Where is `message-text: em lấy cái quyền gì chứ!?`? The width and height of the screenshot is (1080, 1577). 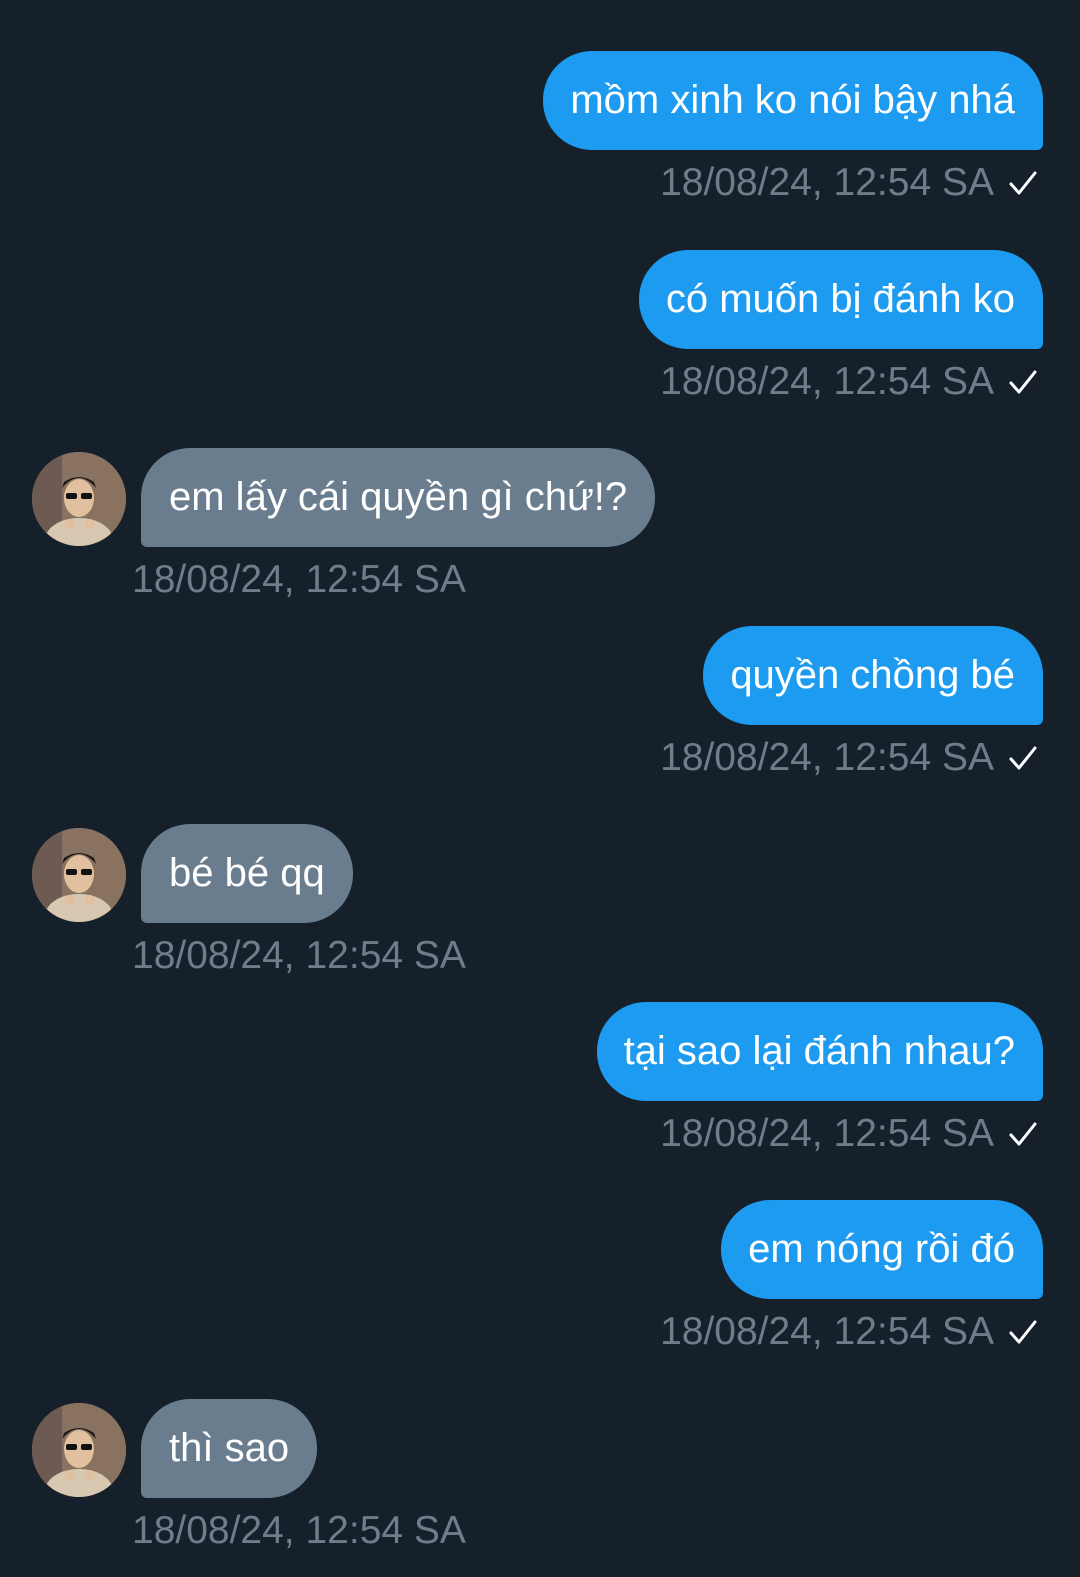 message-text: em lấy cái quyền gì chứ!? is located at coordinates (398, 497).